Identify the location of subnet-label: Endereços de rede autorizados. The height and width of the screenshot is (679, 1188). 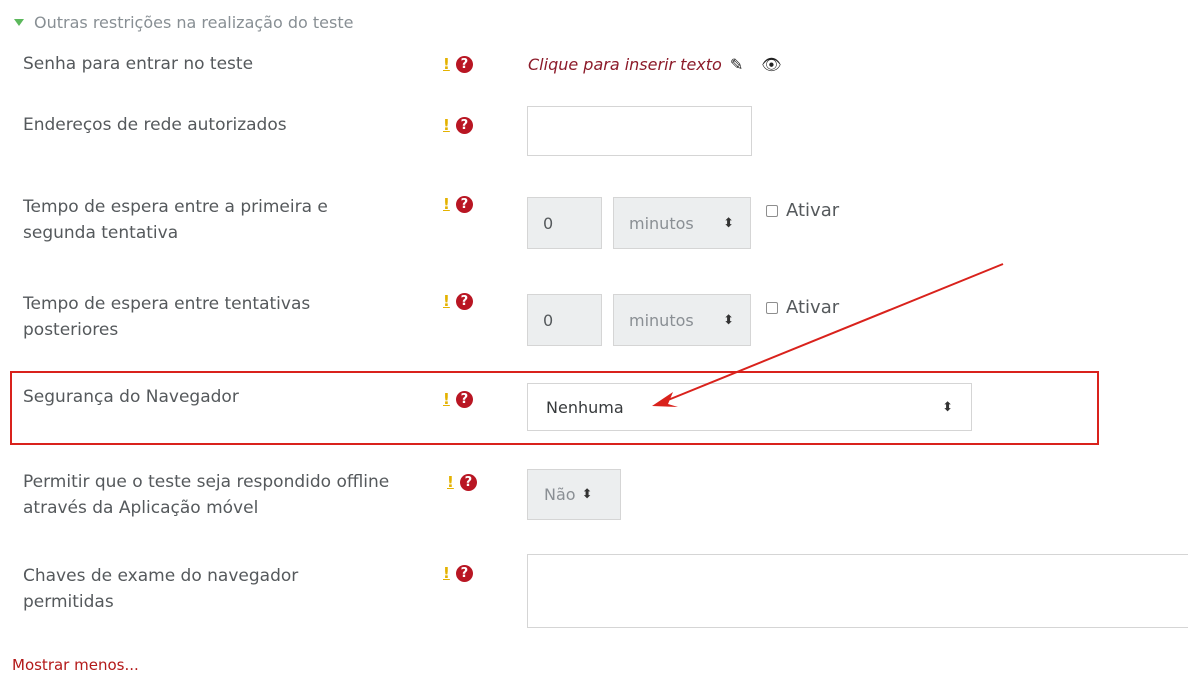
(155, 125).